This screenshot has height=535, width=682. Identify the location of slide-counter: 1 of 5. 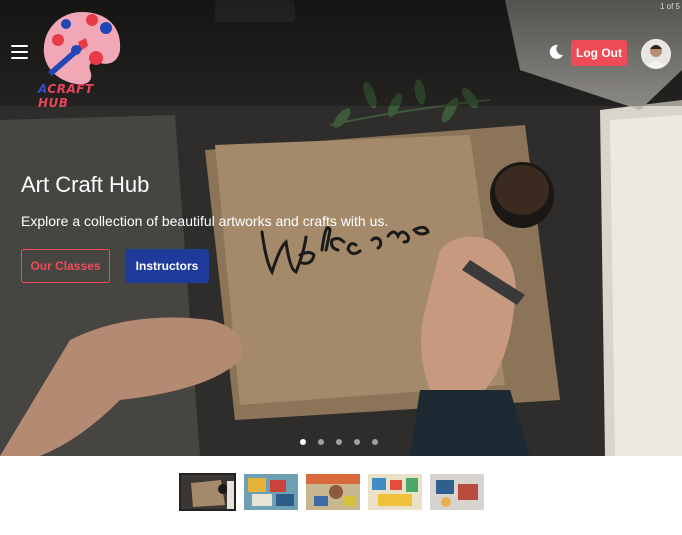
(669, 6).